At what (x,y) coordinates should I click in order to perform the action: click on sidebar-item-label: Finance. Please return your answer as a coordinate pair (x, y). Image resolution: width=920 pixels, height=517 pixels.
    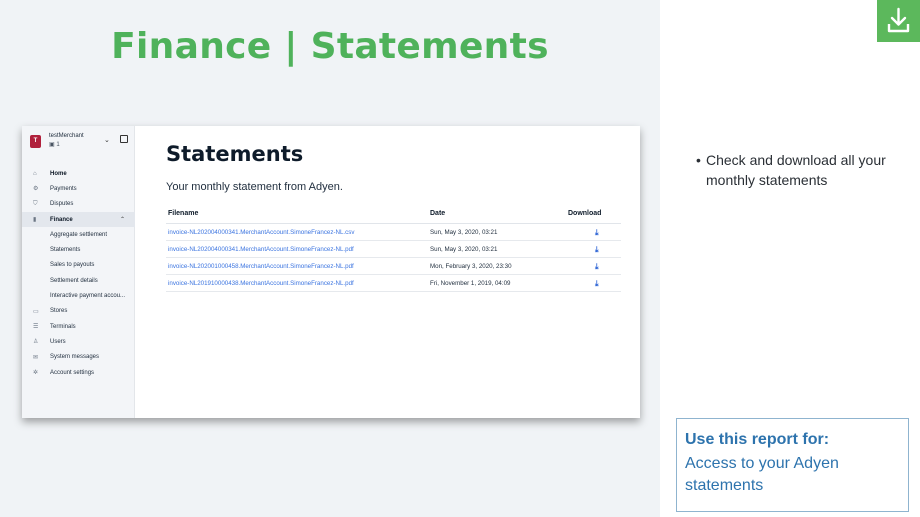
    Looking at the image, I should click on (61, 219).